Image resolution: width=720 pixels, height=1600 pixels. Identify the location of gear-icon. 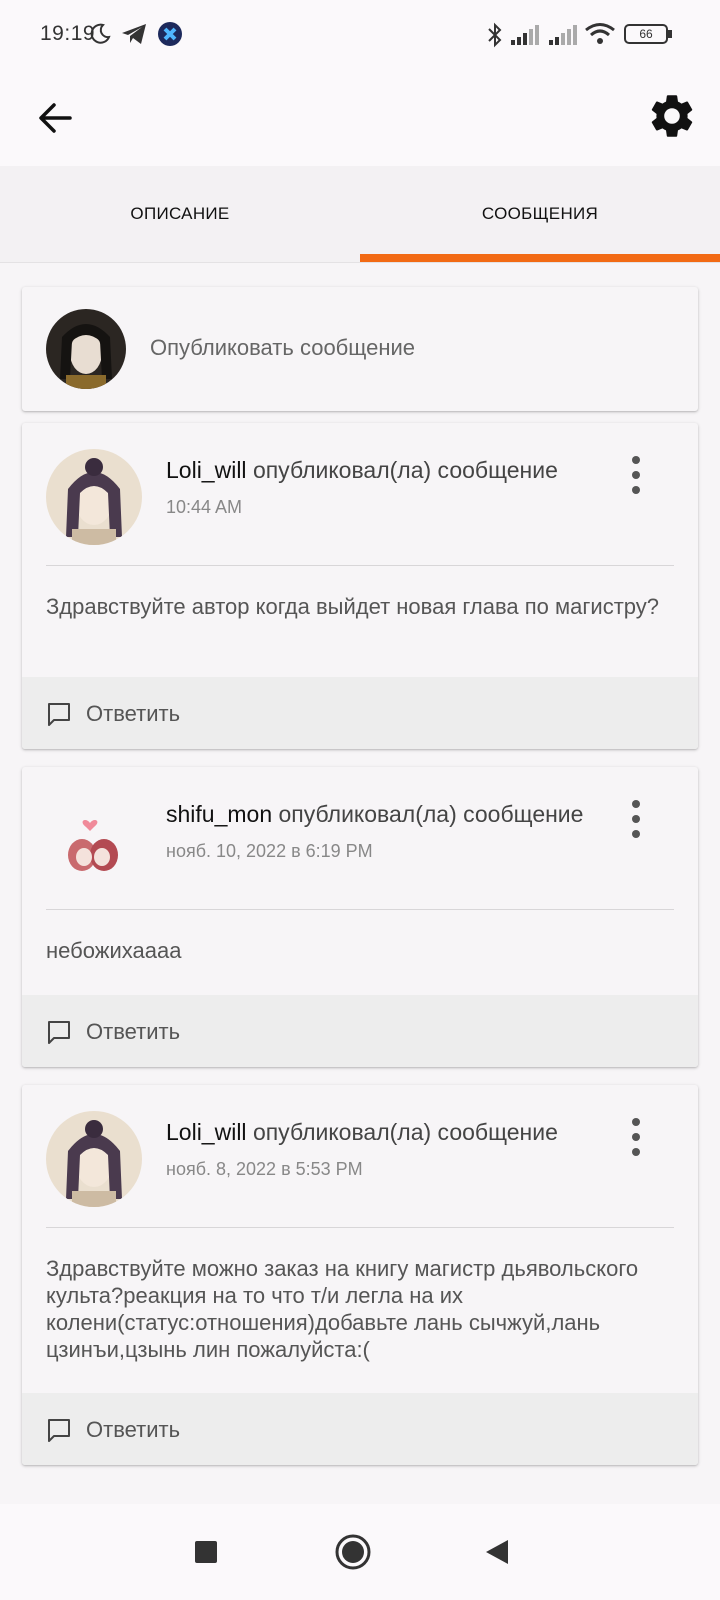
(672, 116).